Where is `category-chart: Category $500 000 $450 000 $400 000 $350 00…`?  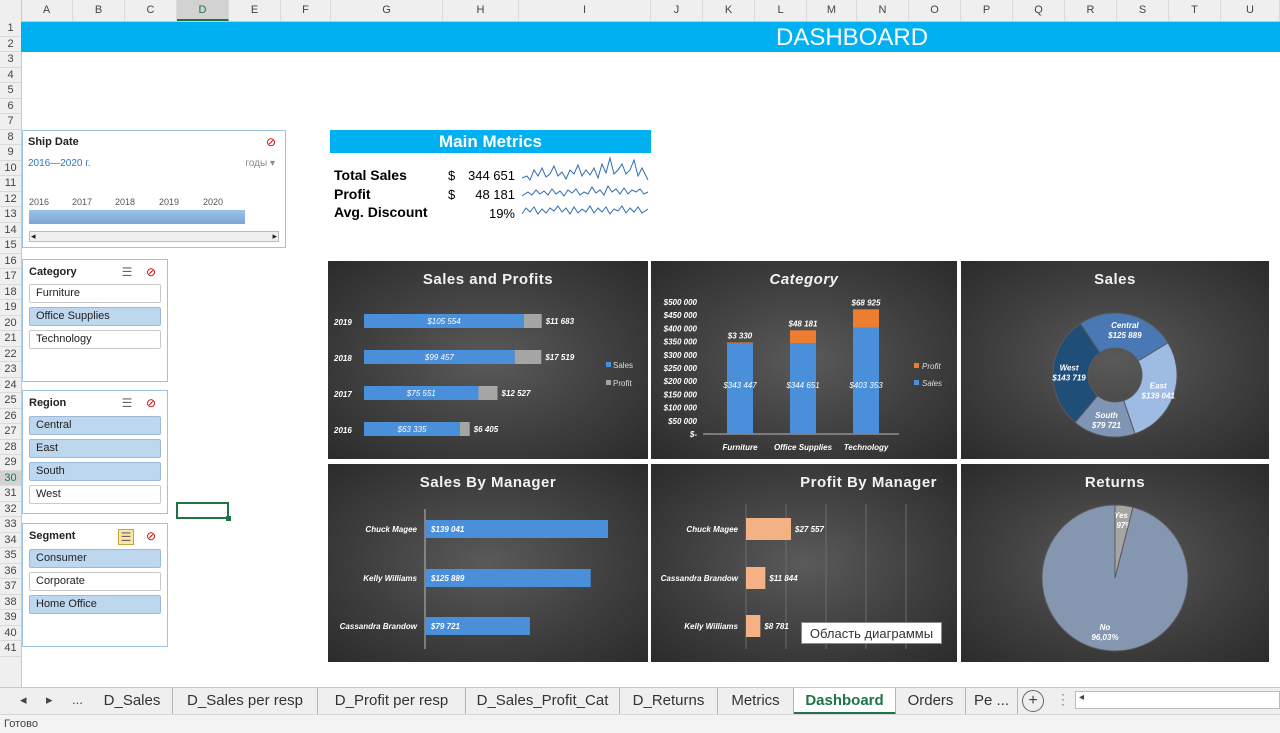 category-chart: Category $500 000 $450 000 $400 000 $350 00… is located at coordinates (804, 360).